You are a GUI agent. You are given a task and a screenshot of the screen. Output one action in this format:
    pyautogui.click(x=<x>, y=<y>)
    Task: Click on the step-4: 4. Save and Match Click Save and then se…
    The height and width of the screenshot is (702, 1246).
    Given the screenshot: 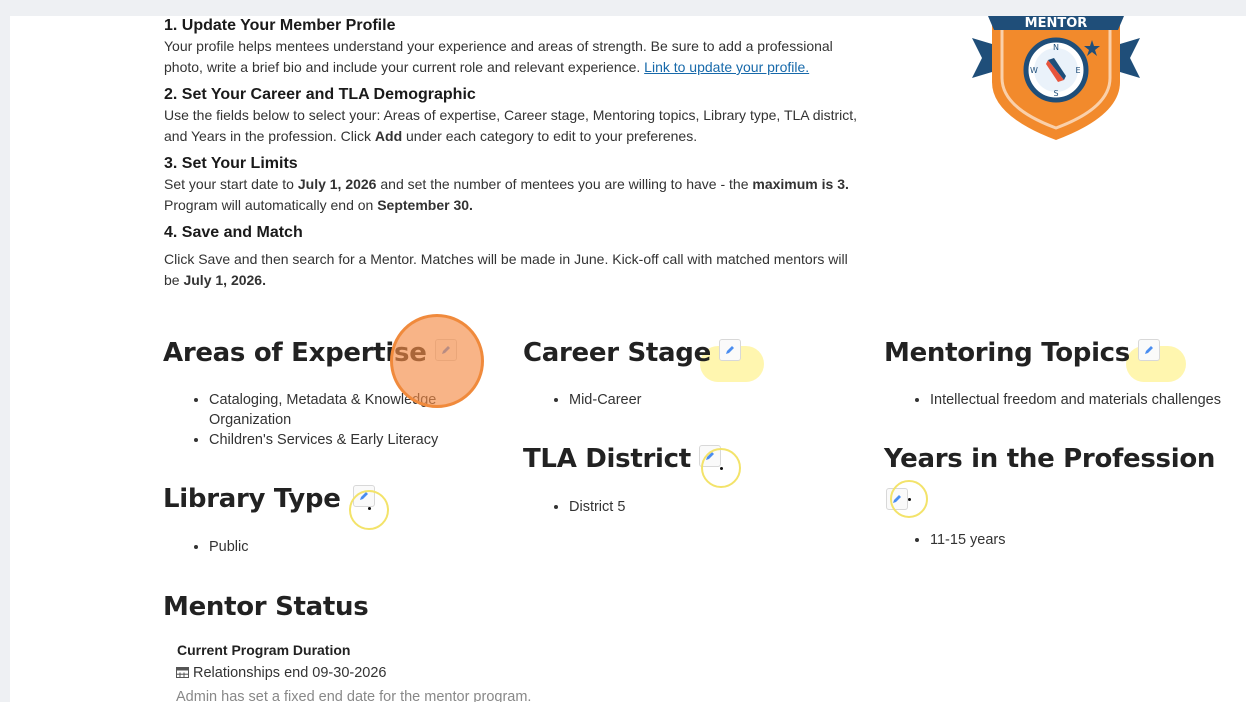 What is the action you would take?
    pyautogui.click(x=514, y=257)
    